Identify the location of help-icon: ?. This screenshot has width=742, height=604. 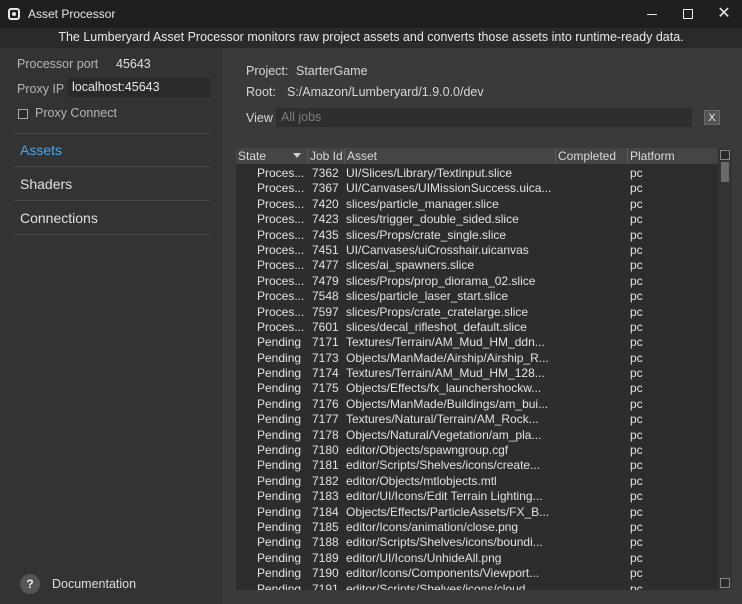
(30, 584).